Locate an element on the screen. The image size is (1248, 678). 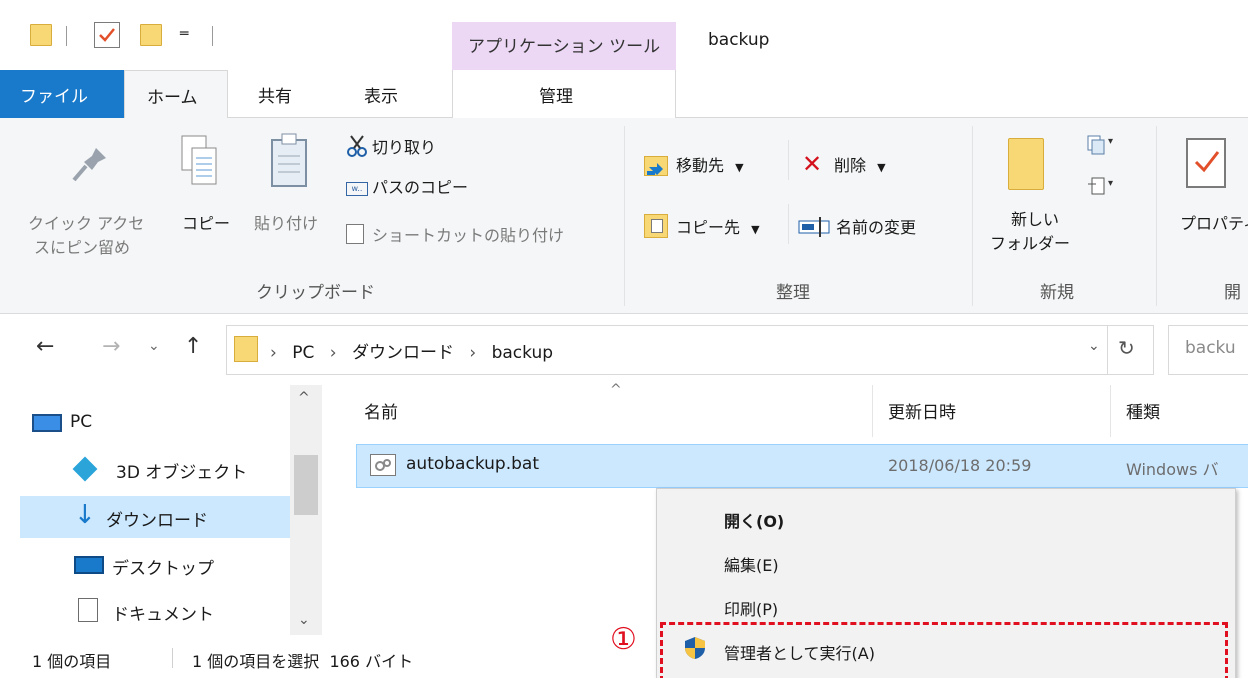
menu-item-print: 印刷(P) is located at coordinates (751, 608).